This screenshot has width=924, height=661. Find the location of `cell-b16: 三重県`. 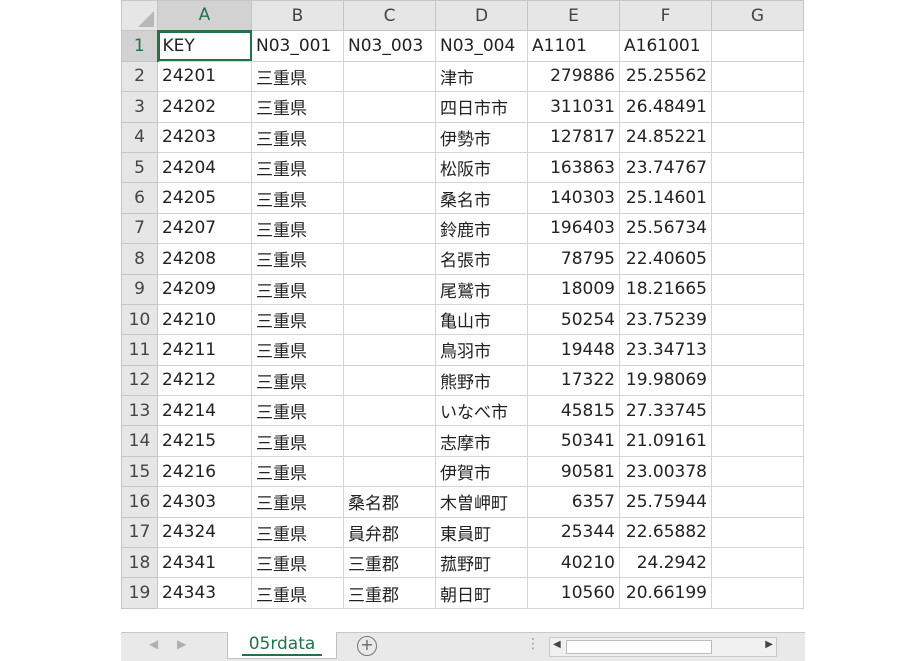

cell-b16: 三重県 is located at coordinates (297, 502).